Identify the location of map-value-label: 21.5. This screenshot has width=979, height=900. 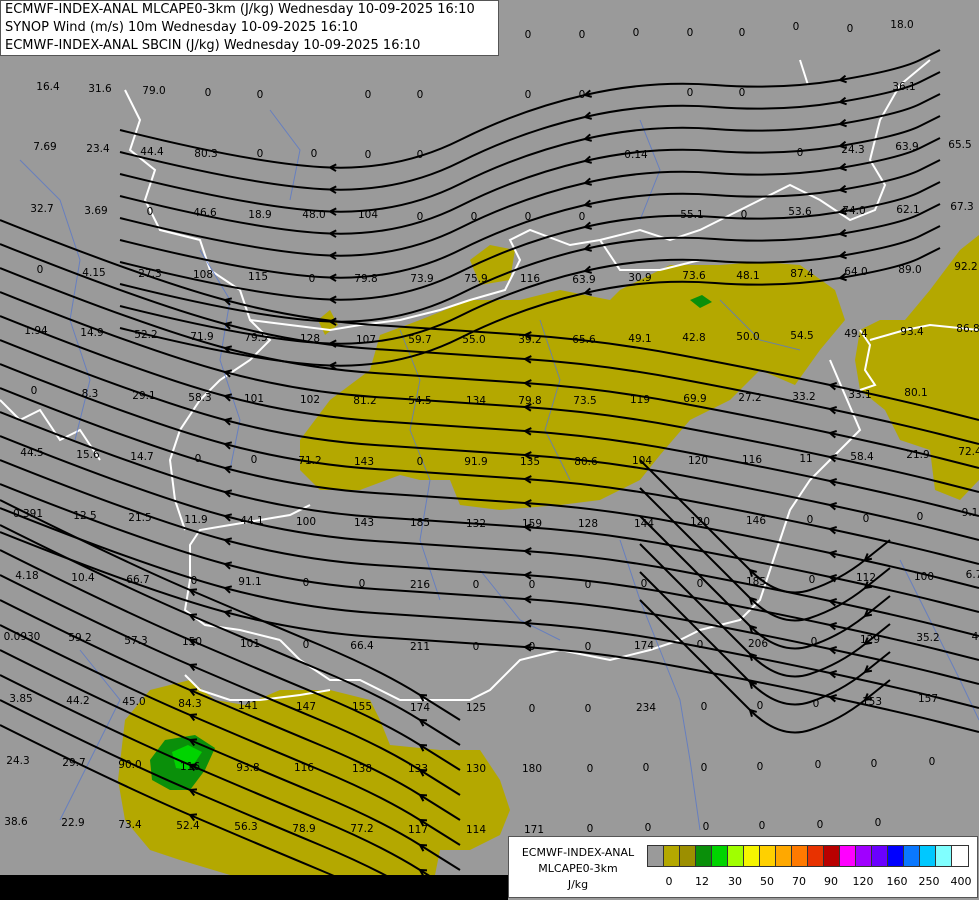
(139, 518).